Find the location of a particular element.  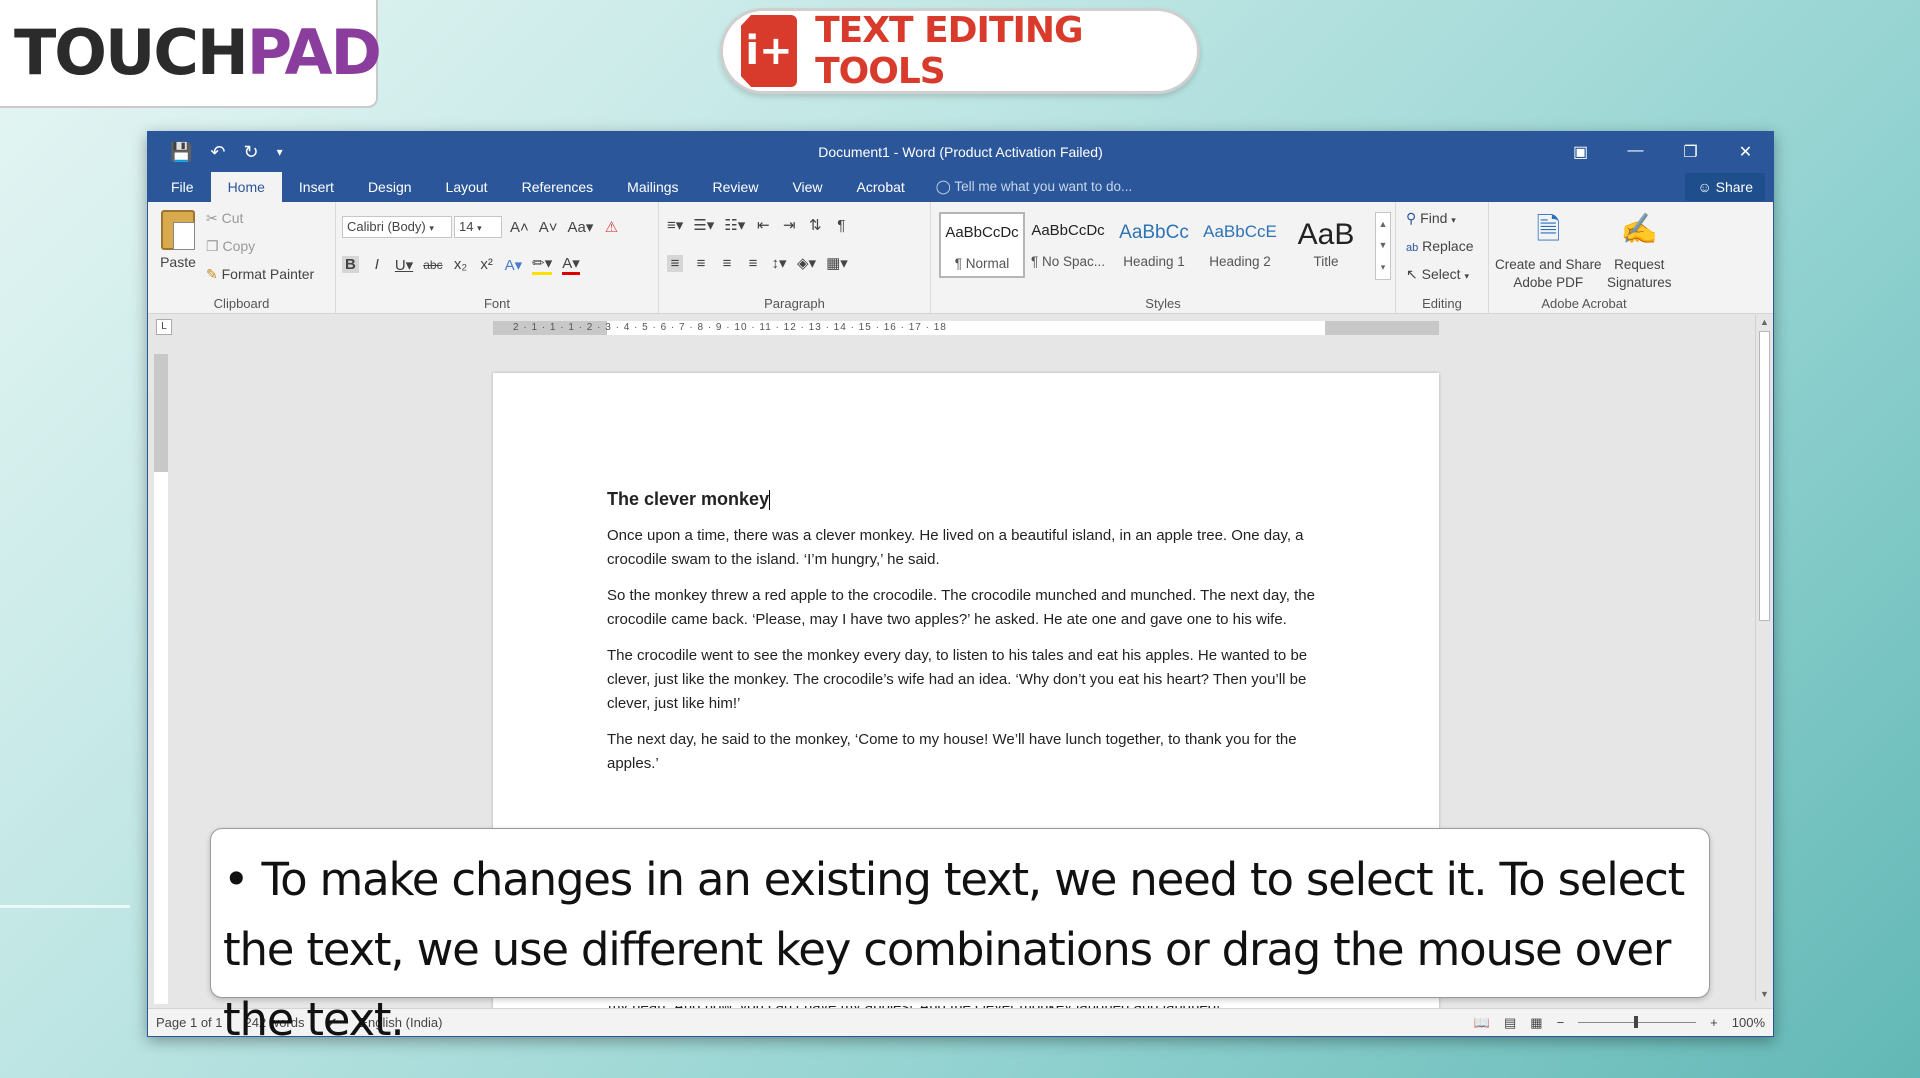

tab-file: File is located at coordinates (182, 187).